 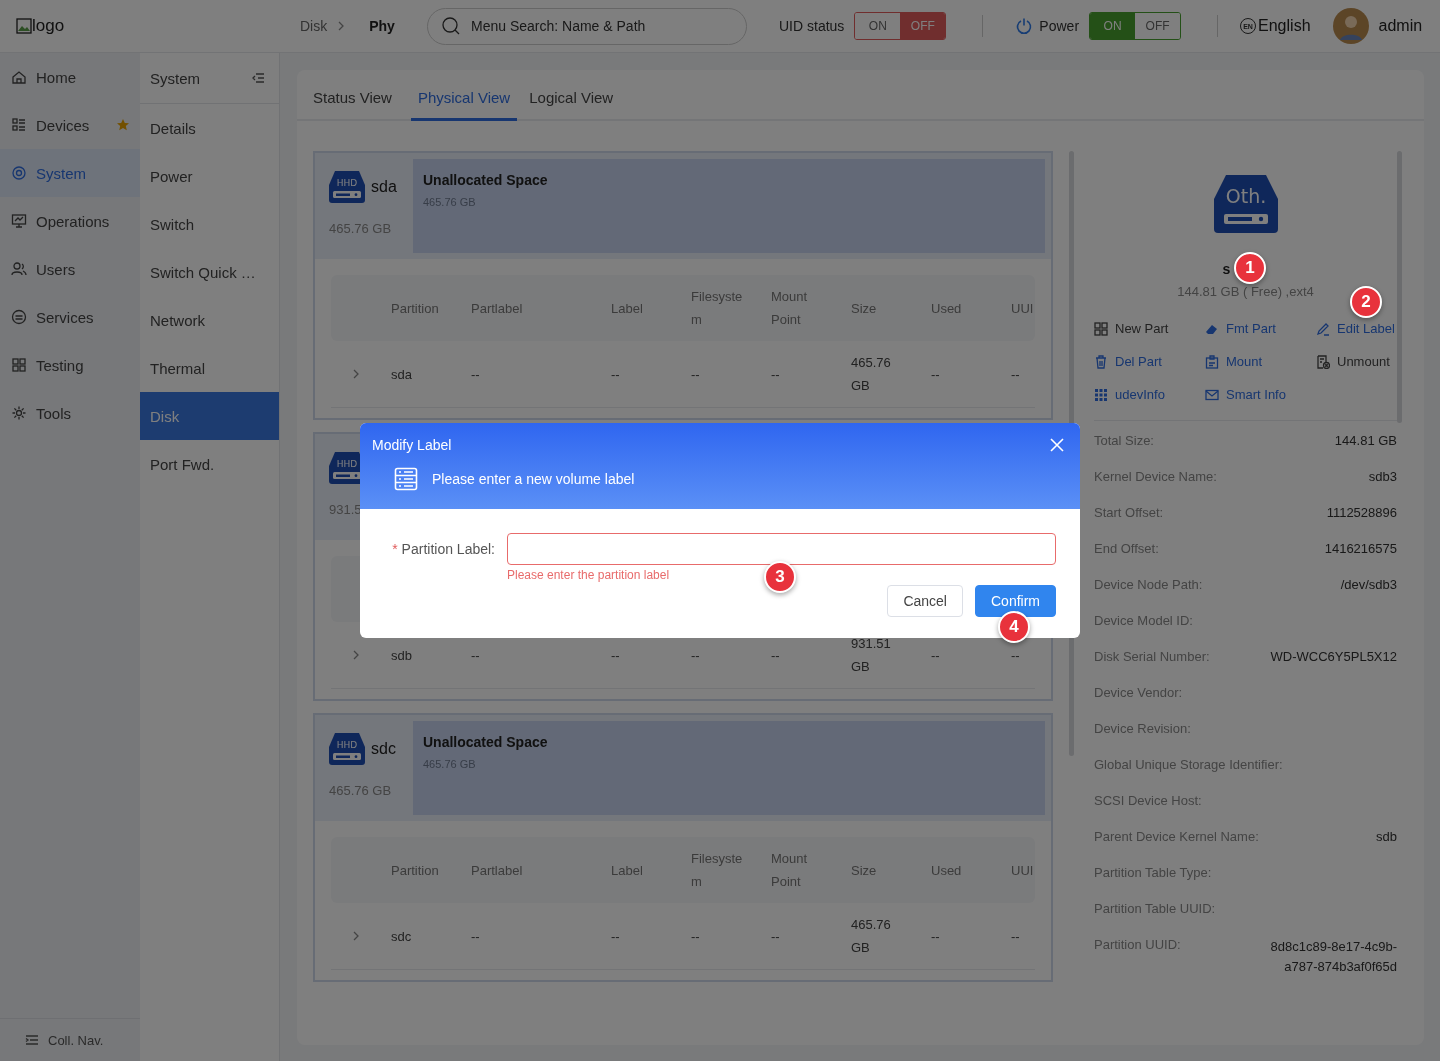 I want to click on field-value: WD-WCC6Y5PL5X12, so click(x=1333, y=657).